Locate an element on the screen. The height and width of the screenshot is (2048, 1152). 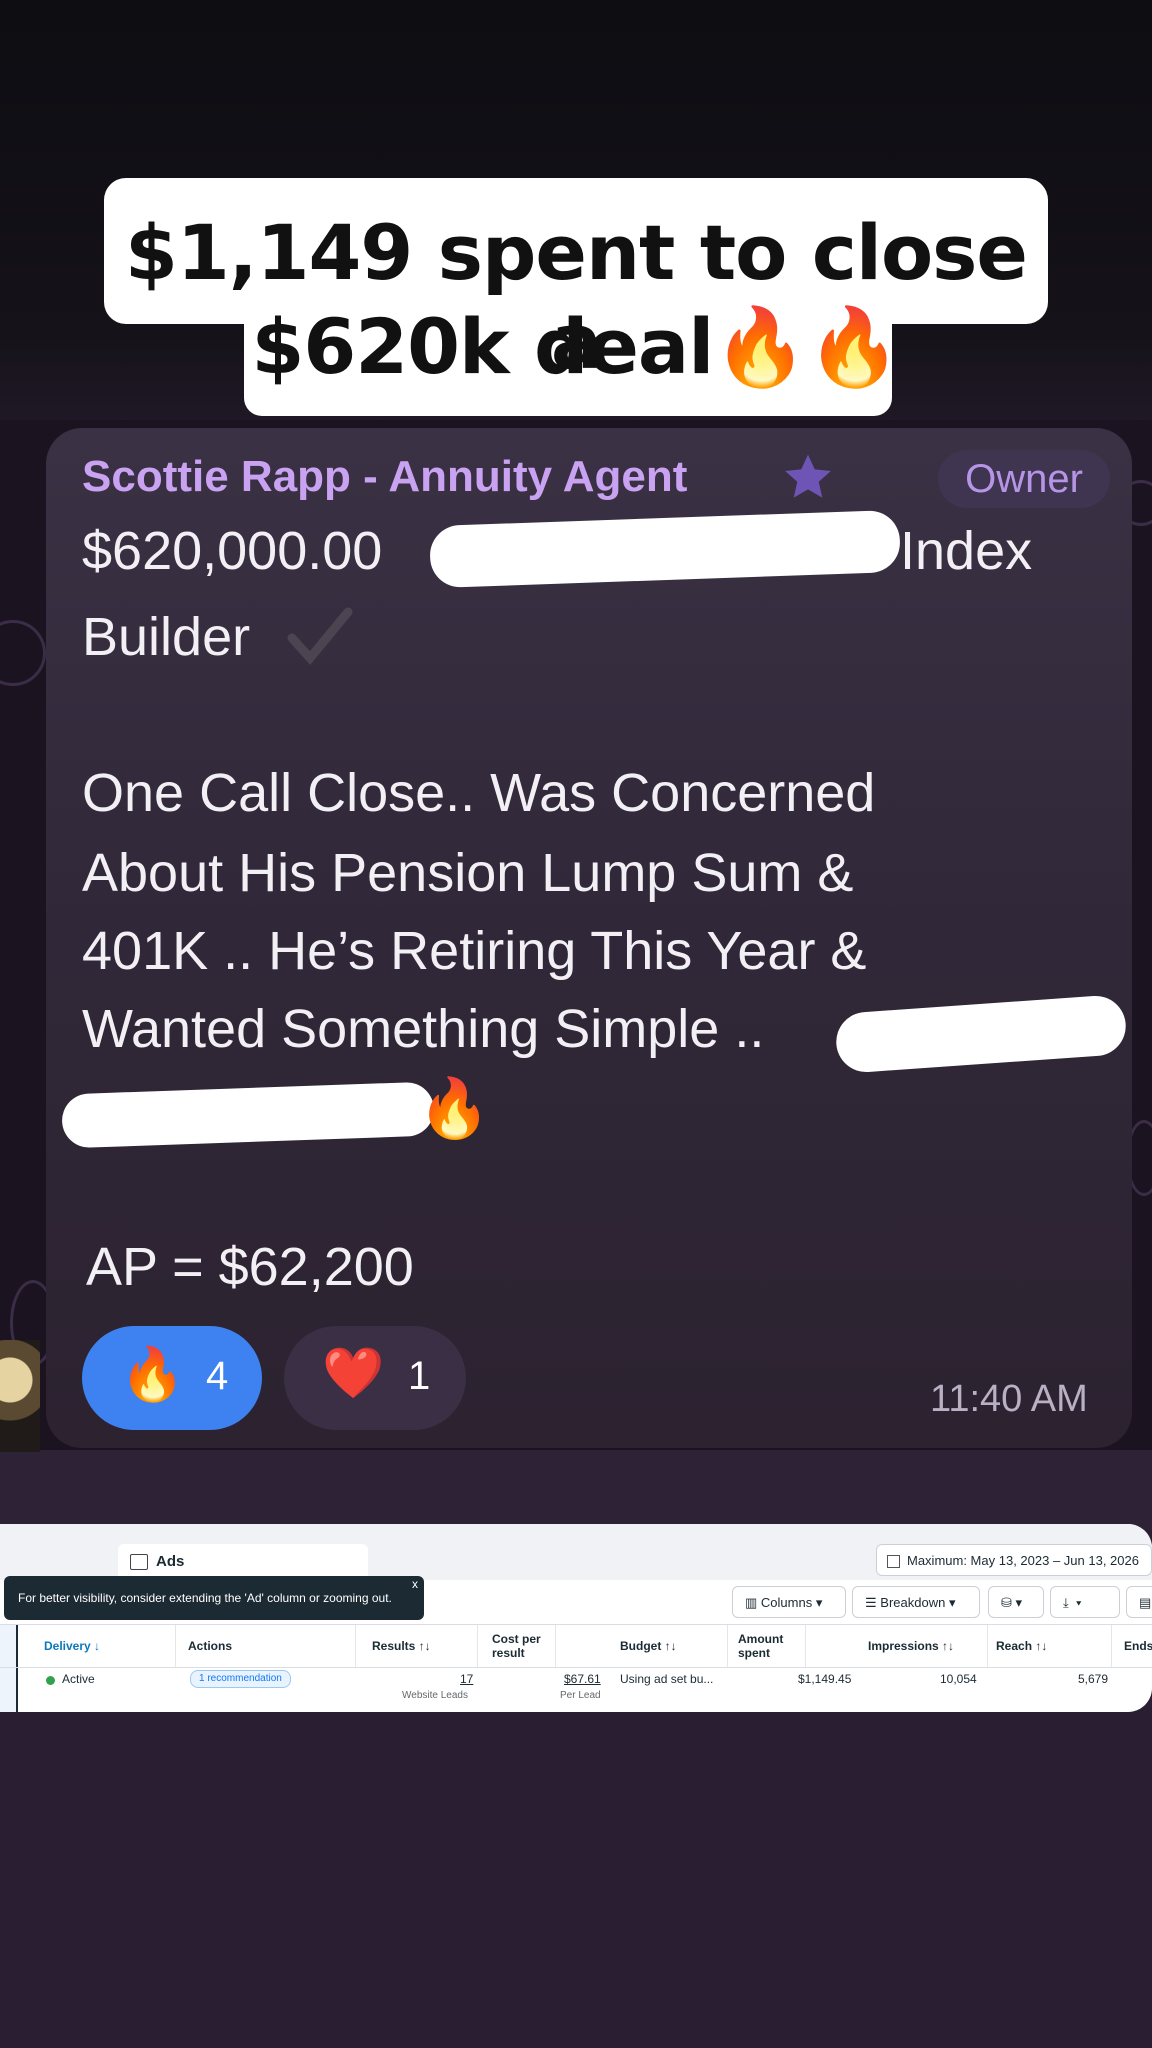
column-header-ends: Ends is located at coordinates (1134, 1646).